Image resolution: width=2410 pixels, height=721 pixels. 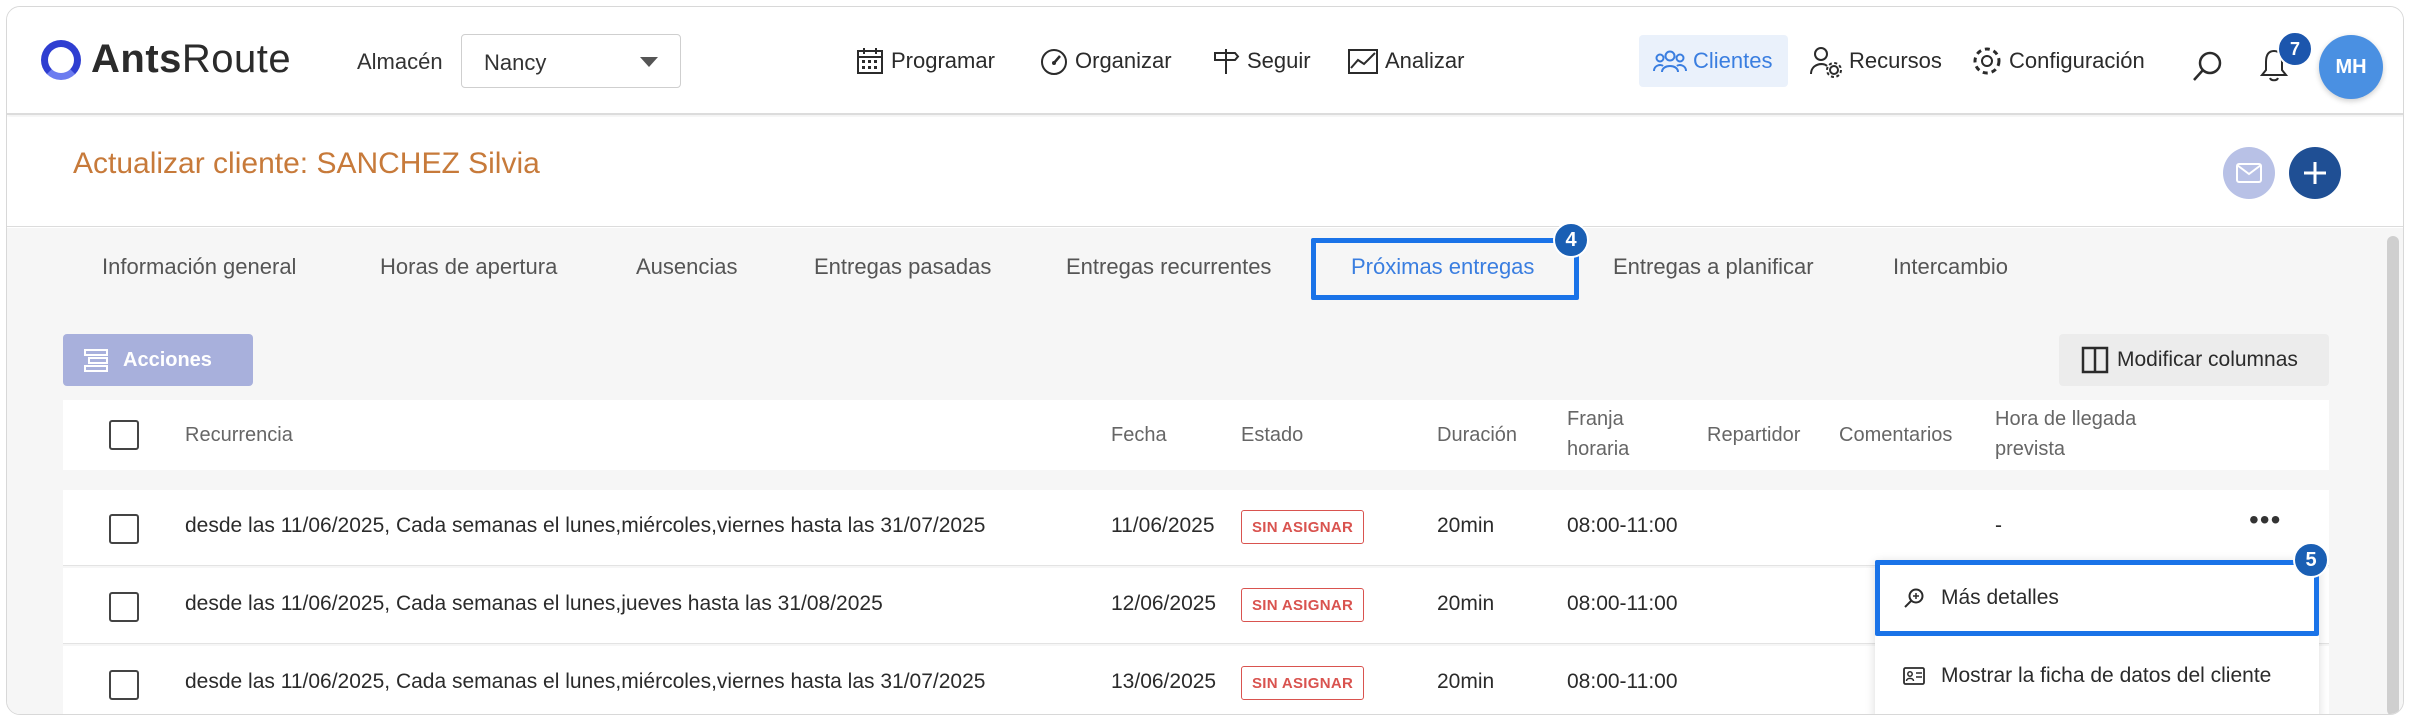 I want to click on select-all-checkbox, so click(x=124, y=435).